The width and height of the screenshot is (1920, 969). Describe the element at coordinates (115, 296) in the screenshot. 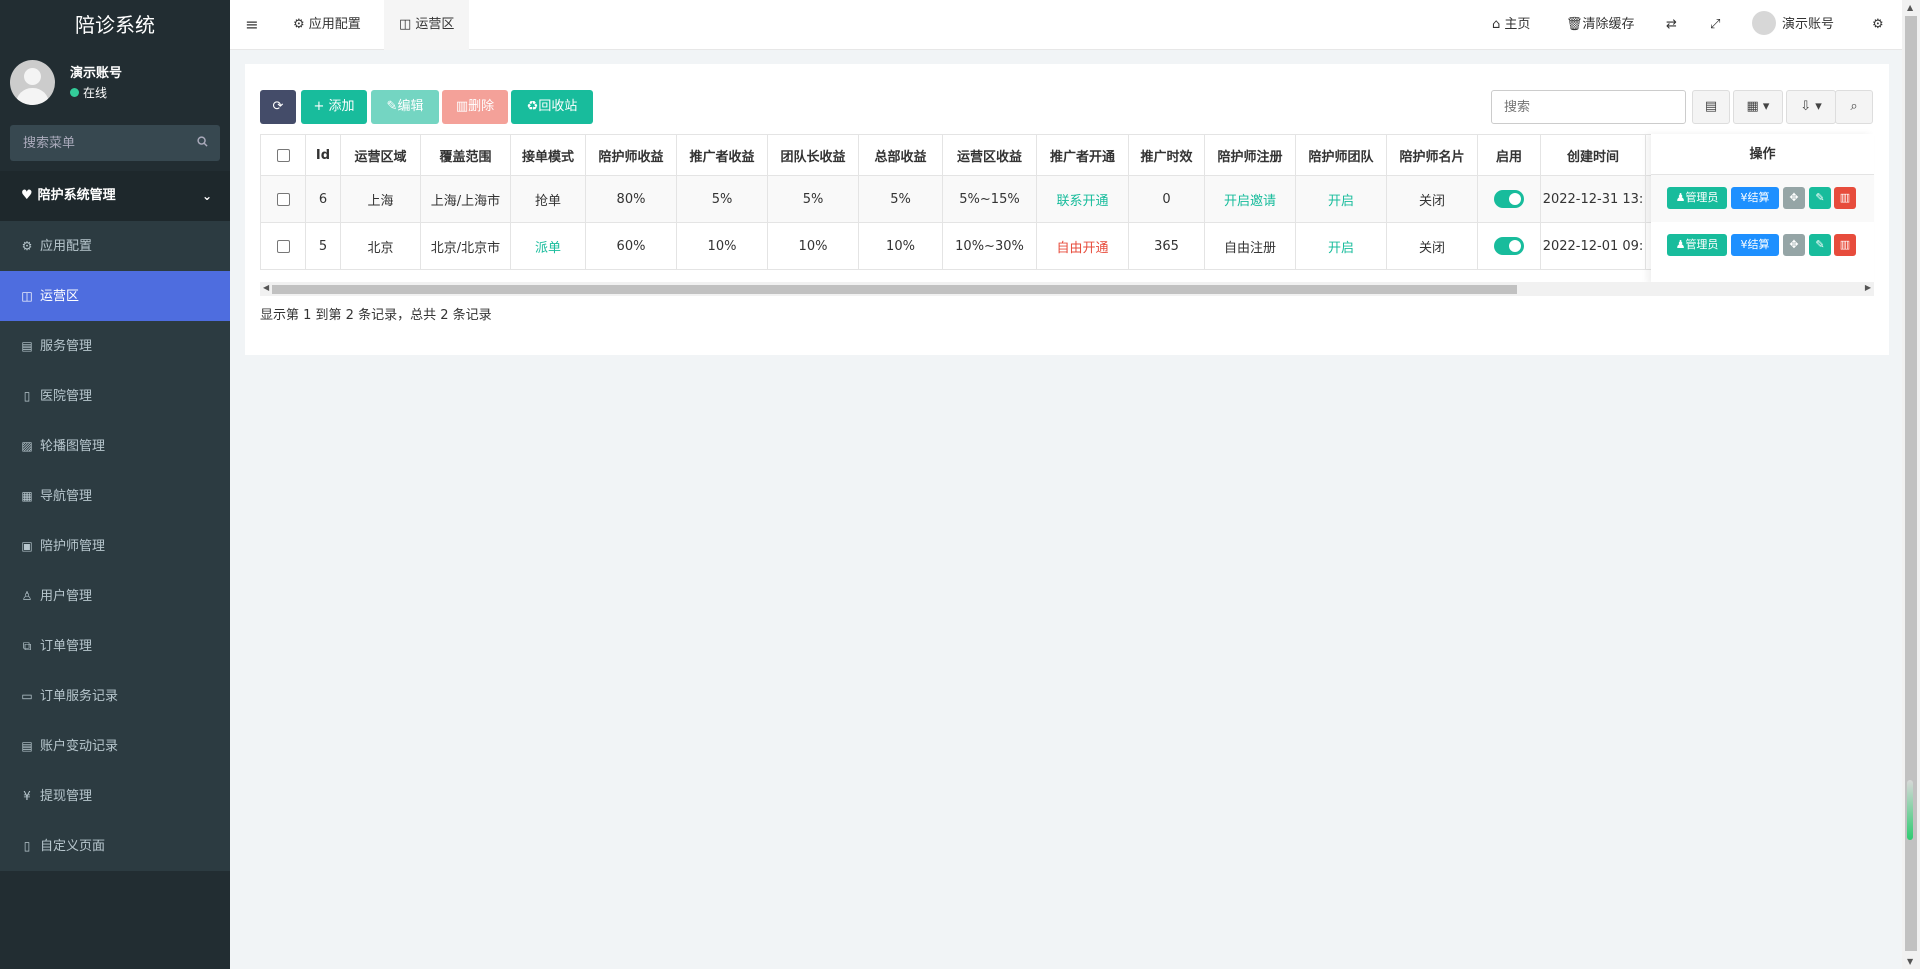

I see `sidebar-item-operation-zone: ◫ 运营区` at that location.